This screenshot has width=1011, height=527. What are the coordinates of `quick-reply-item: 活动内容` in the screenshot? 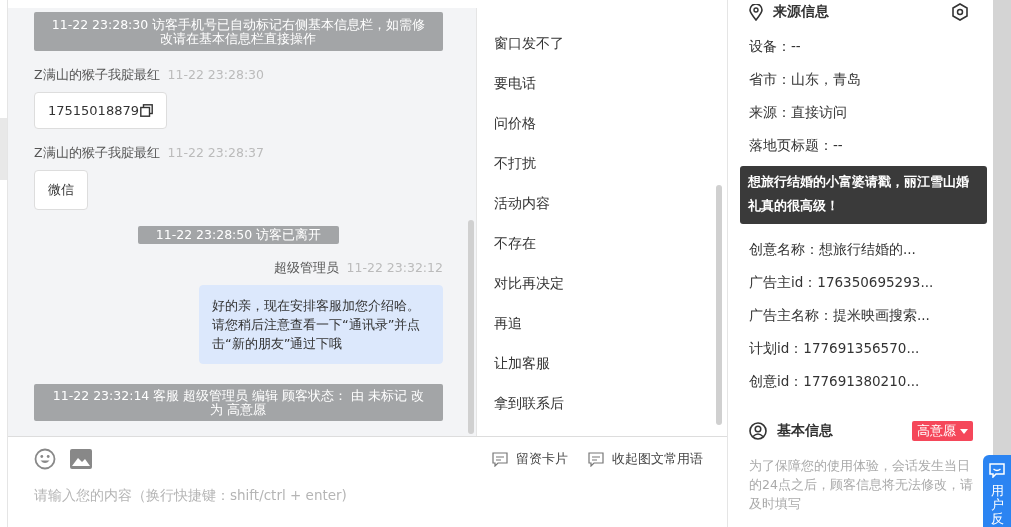 It's located at (610, 203).